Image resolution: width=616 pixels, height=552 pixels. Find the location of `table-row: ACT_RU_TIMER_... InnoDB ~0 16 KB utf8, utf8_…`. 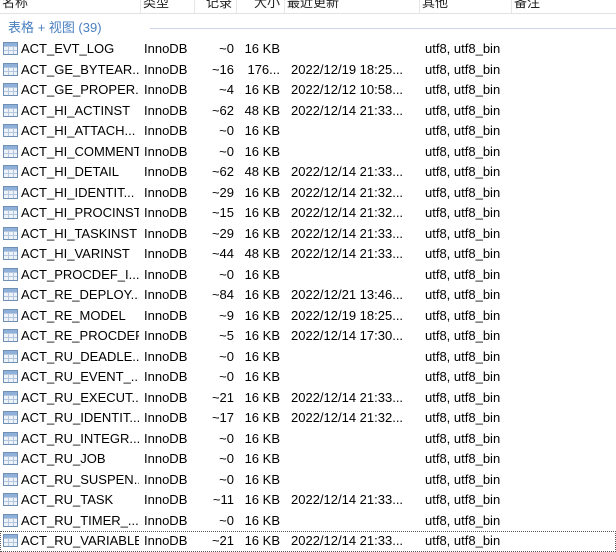

table-row: ACT_RU_TIMER_... InnoDB ~0 16 KB utf8, utf8_… is located at coordinates (308, 521).